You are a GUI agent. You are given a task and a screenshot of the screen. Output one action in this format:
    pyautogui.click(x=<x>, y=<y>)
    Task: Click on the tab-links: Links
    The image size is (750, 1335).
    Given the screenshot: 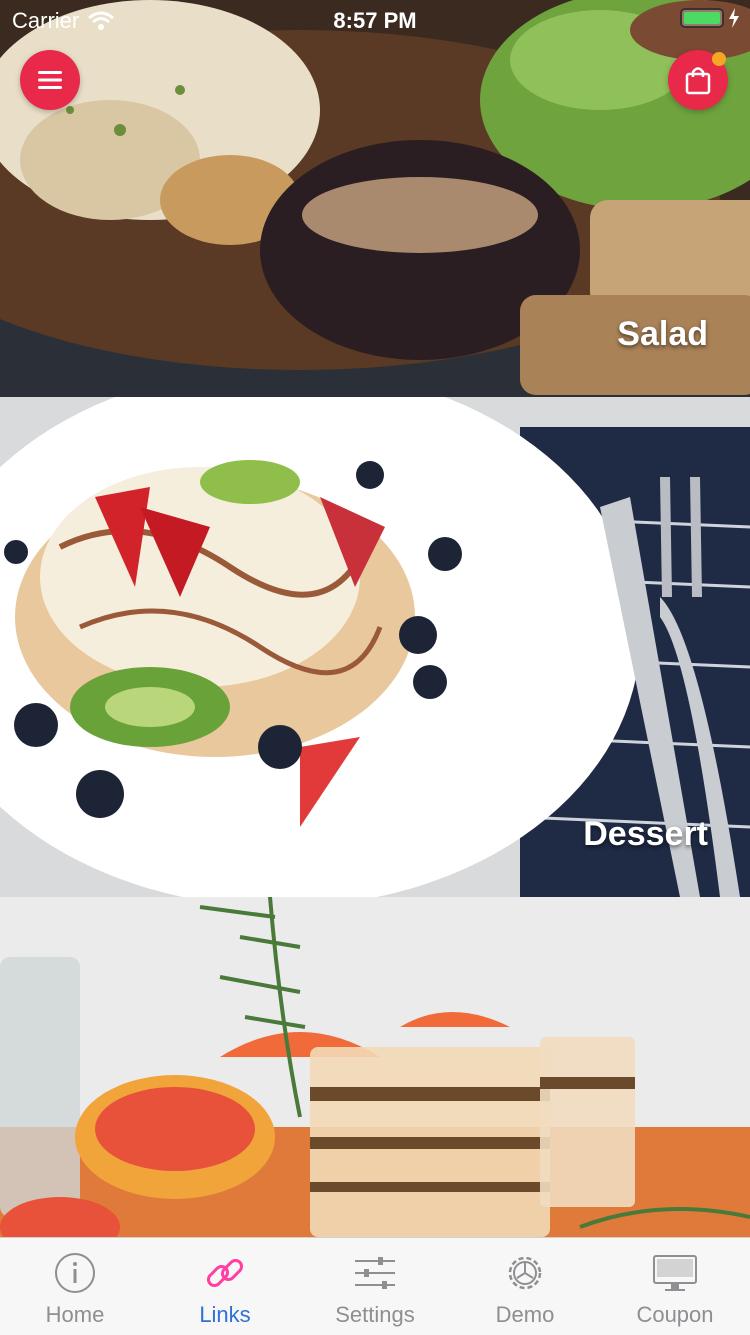 What is the action you would take?
    pyautogui.click(x=225, y=1286)
    